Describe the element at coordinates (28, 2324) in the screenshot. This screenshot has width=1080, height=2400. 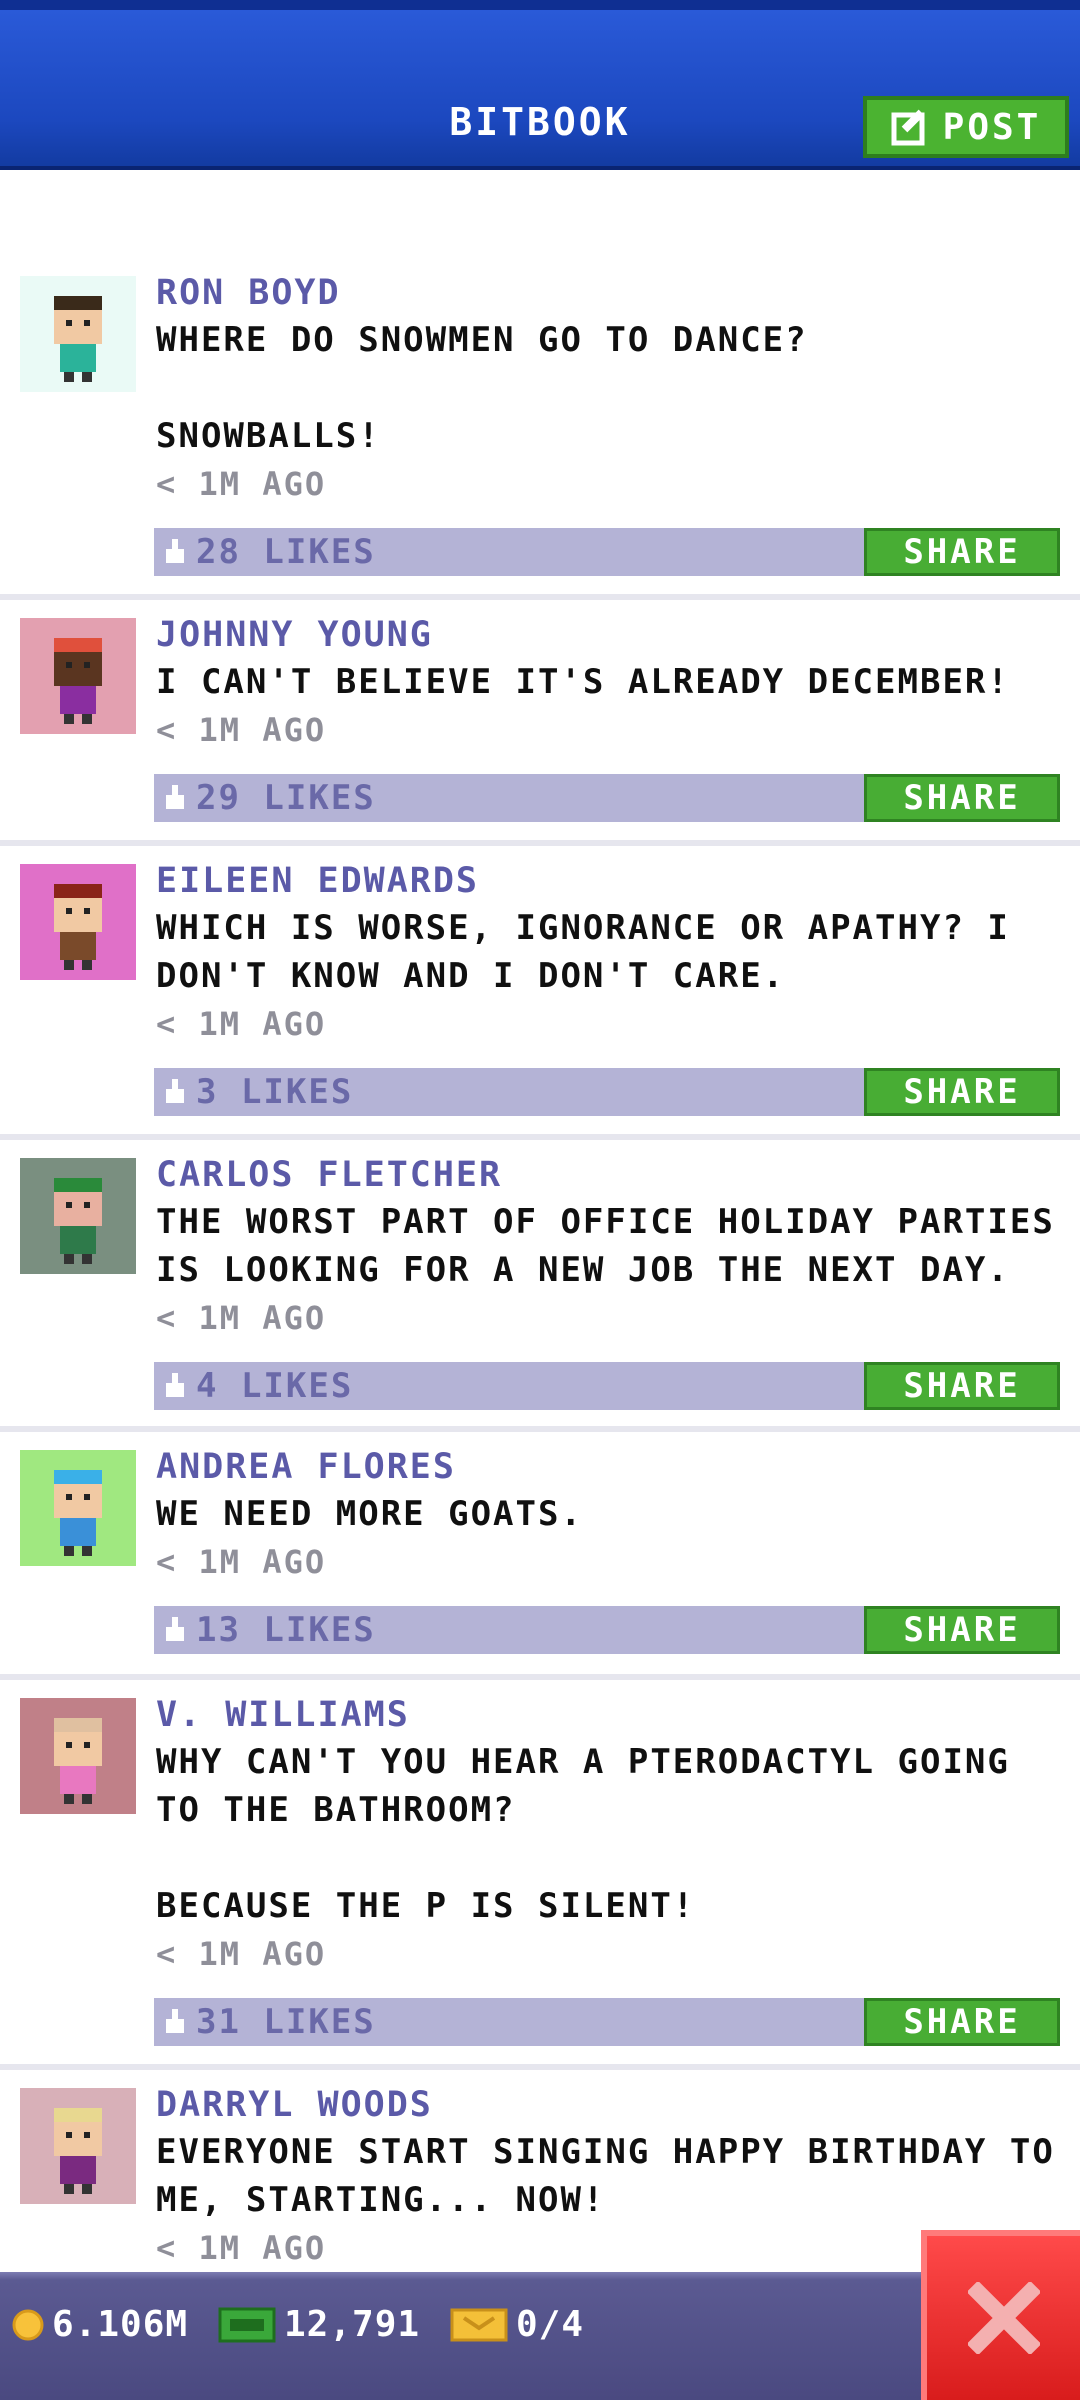
I see `coin-icon` at that location.